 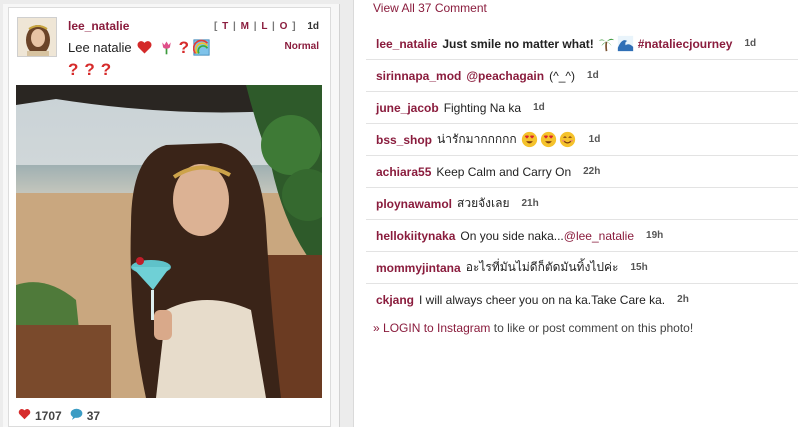 What do you see at coordinates (302, 46) in the screenshot?
I see `filter-label: Normal` at bounding box center [302, 46].